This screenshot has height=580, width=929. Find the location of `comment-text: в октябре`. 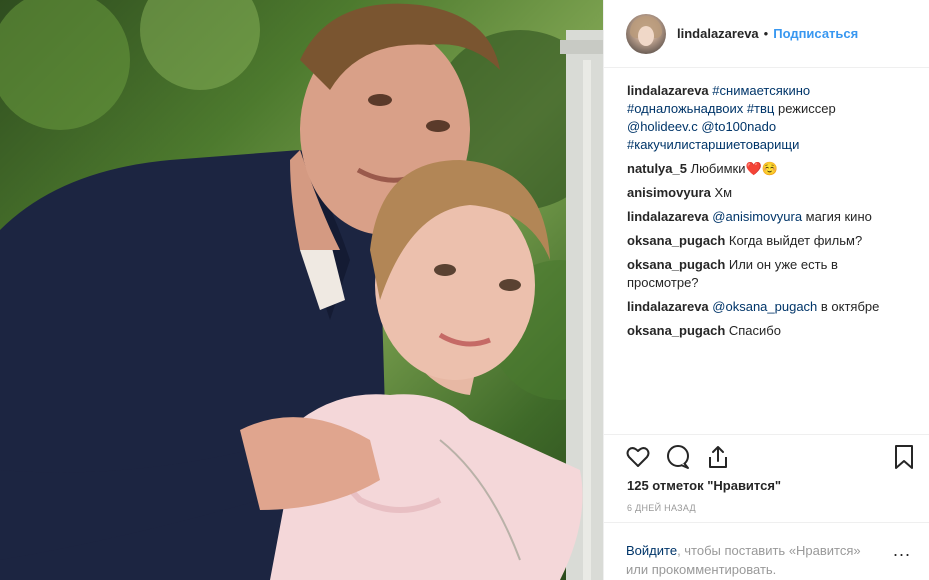

comment-text: в октябре is located at coordinates (848, 306).